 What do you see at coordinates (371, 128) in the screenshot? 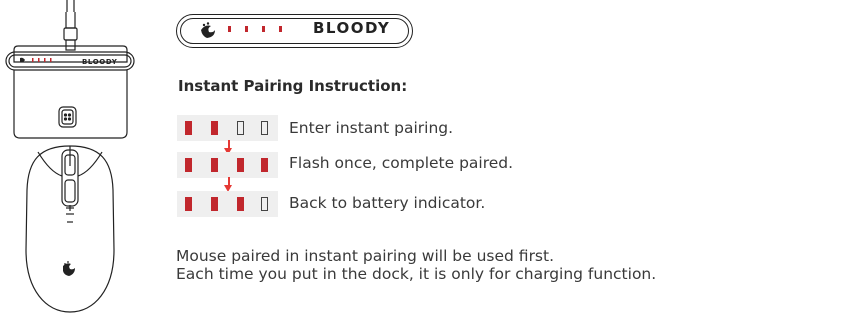
I see `step-1-text: Enter instant pairing.` at bounding box center [371, 128].